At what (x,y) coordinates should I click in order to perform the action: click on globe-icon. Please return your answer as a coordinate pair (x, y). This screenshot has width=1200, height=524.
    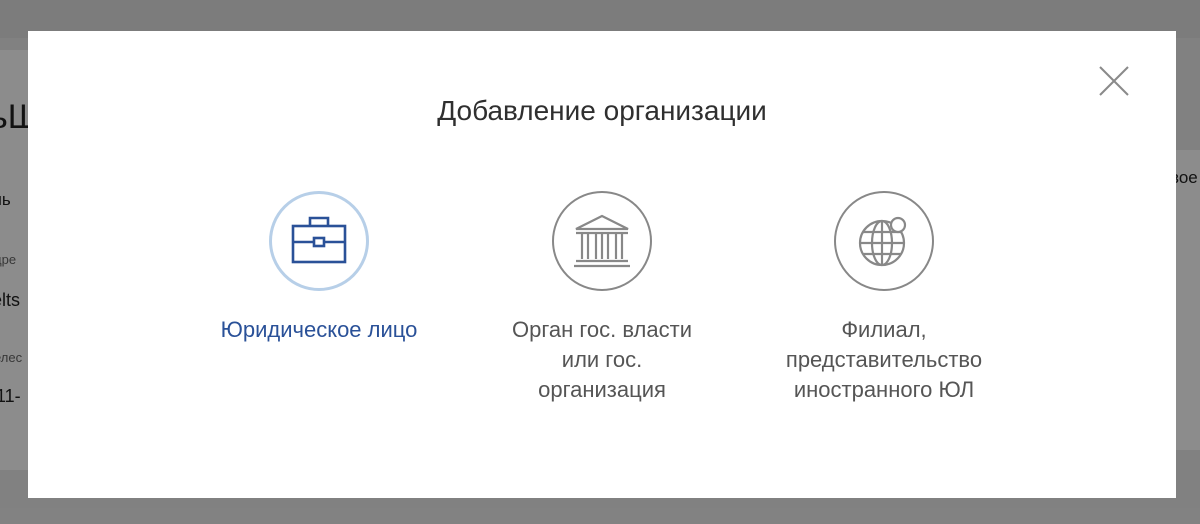
    Looking at the image, I should click on (882, 241).